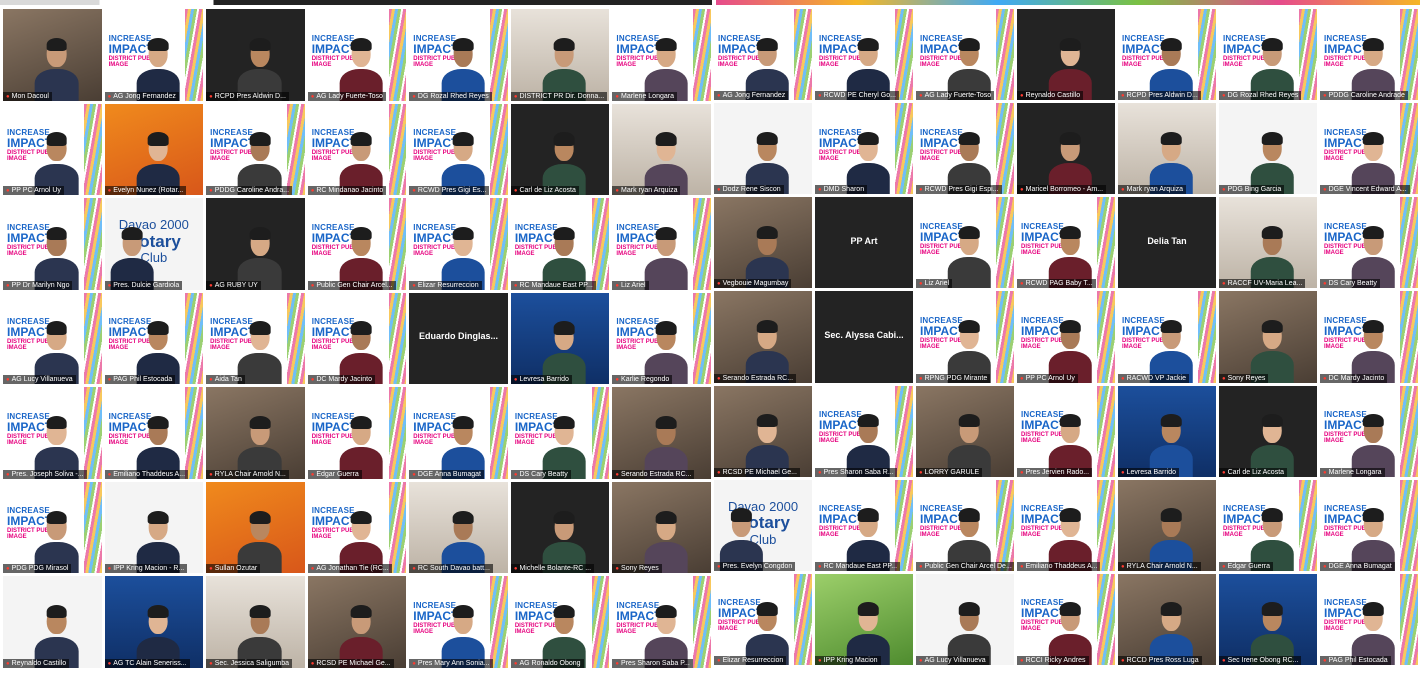  What do you see at coordinates (864, 243) in the screenshot?
I see `participant-tile: PP Art` at bounding box center [864, 243].